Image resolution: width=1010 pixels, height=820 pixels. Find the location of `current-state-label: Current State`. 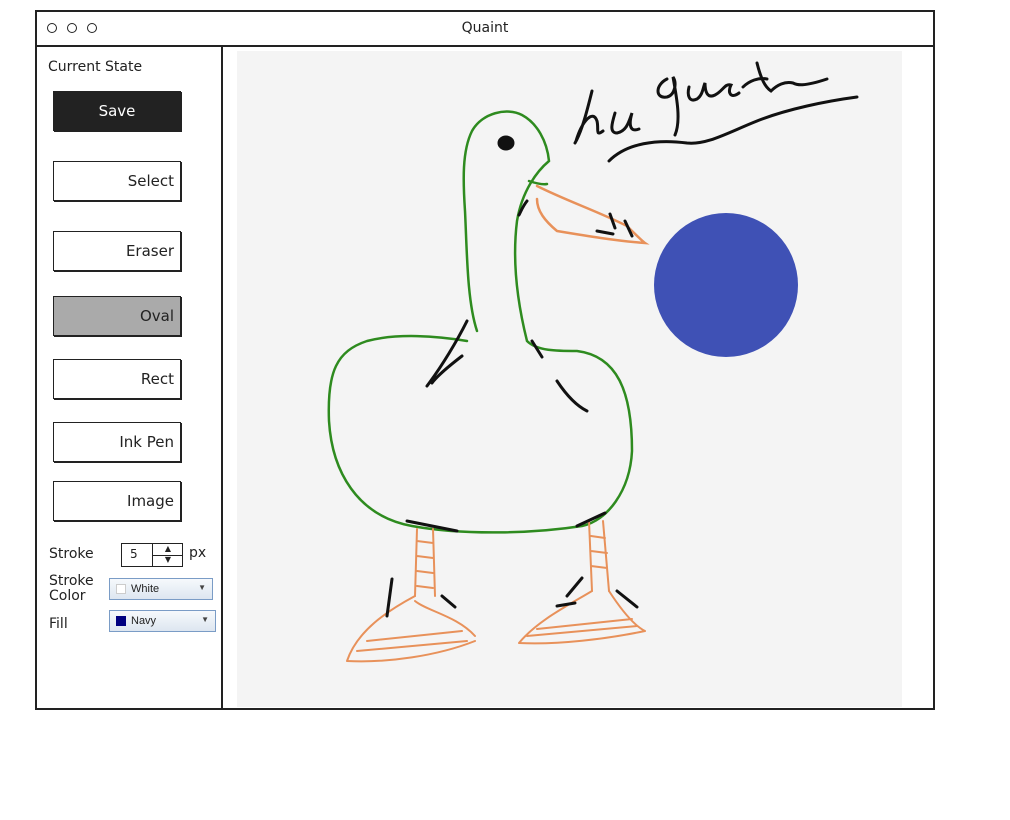

current-state-label: Current State is located at coordinates (95, 67).